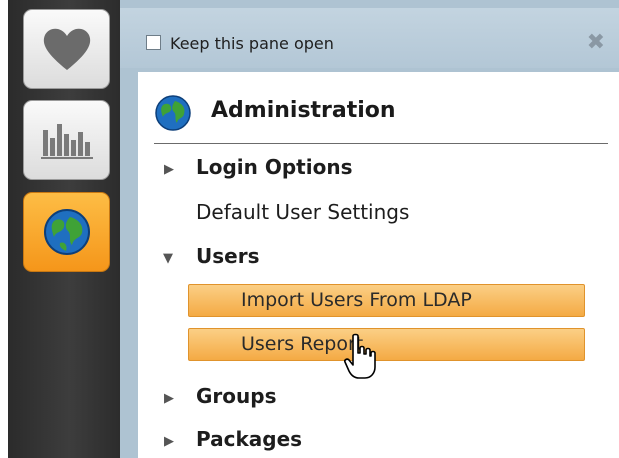 The image size is (619, 458). I want to click on nav-item-groups: Groups, so click(236, 396).